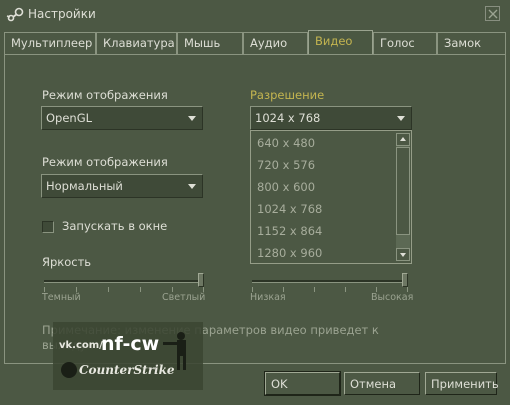  What do you see at coordinates (122, 118) in the screenshot?
I see `renderer-combo: OpenGL` at bounding box center [122, 118].